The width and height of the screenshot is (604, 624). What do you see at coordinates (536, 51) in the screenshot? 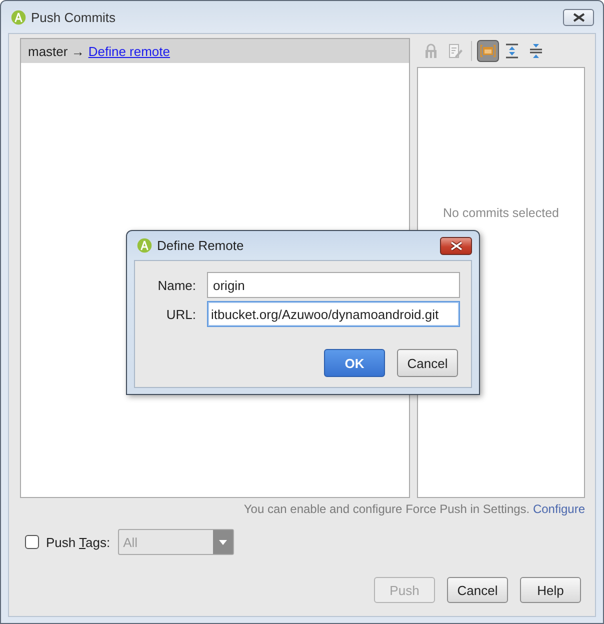
I see `collapse-all-icon` at bounding box center [536, 51].